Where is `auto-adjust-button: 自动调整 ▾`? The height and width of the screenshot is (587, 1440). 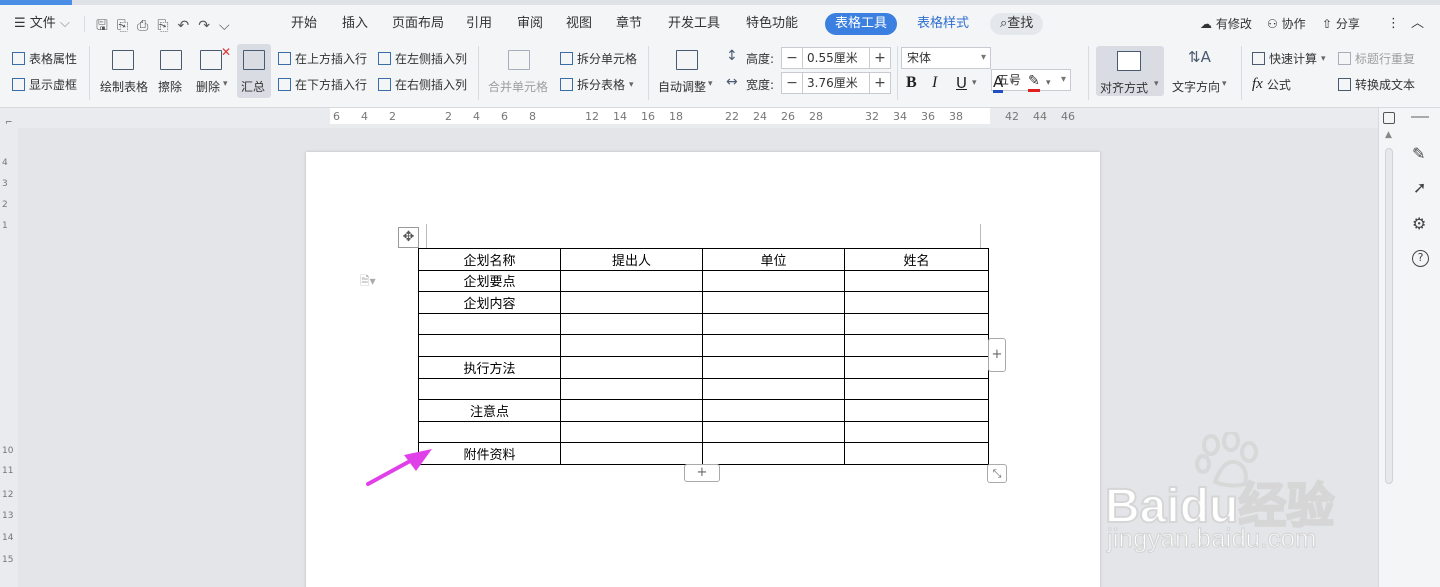 auto-adjust-button: 自动调整 ▾ is located at coordinates (688, 74).